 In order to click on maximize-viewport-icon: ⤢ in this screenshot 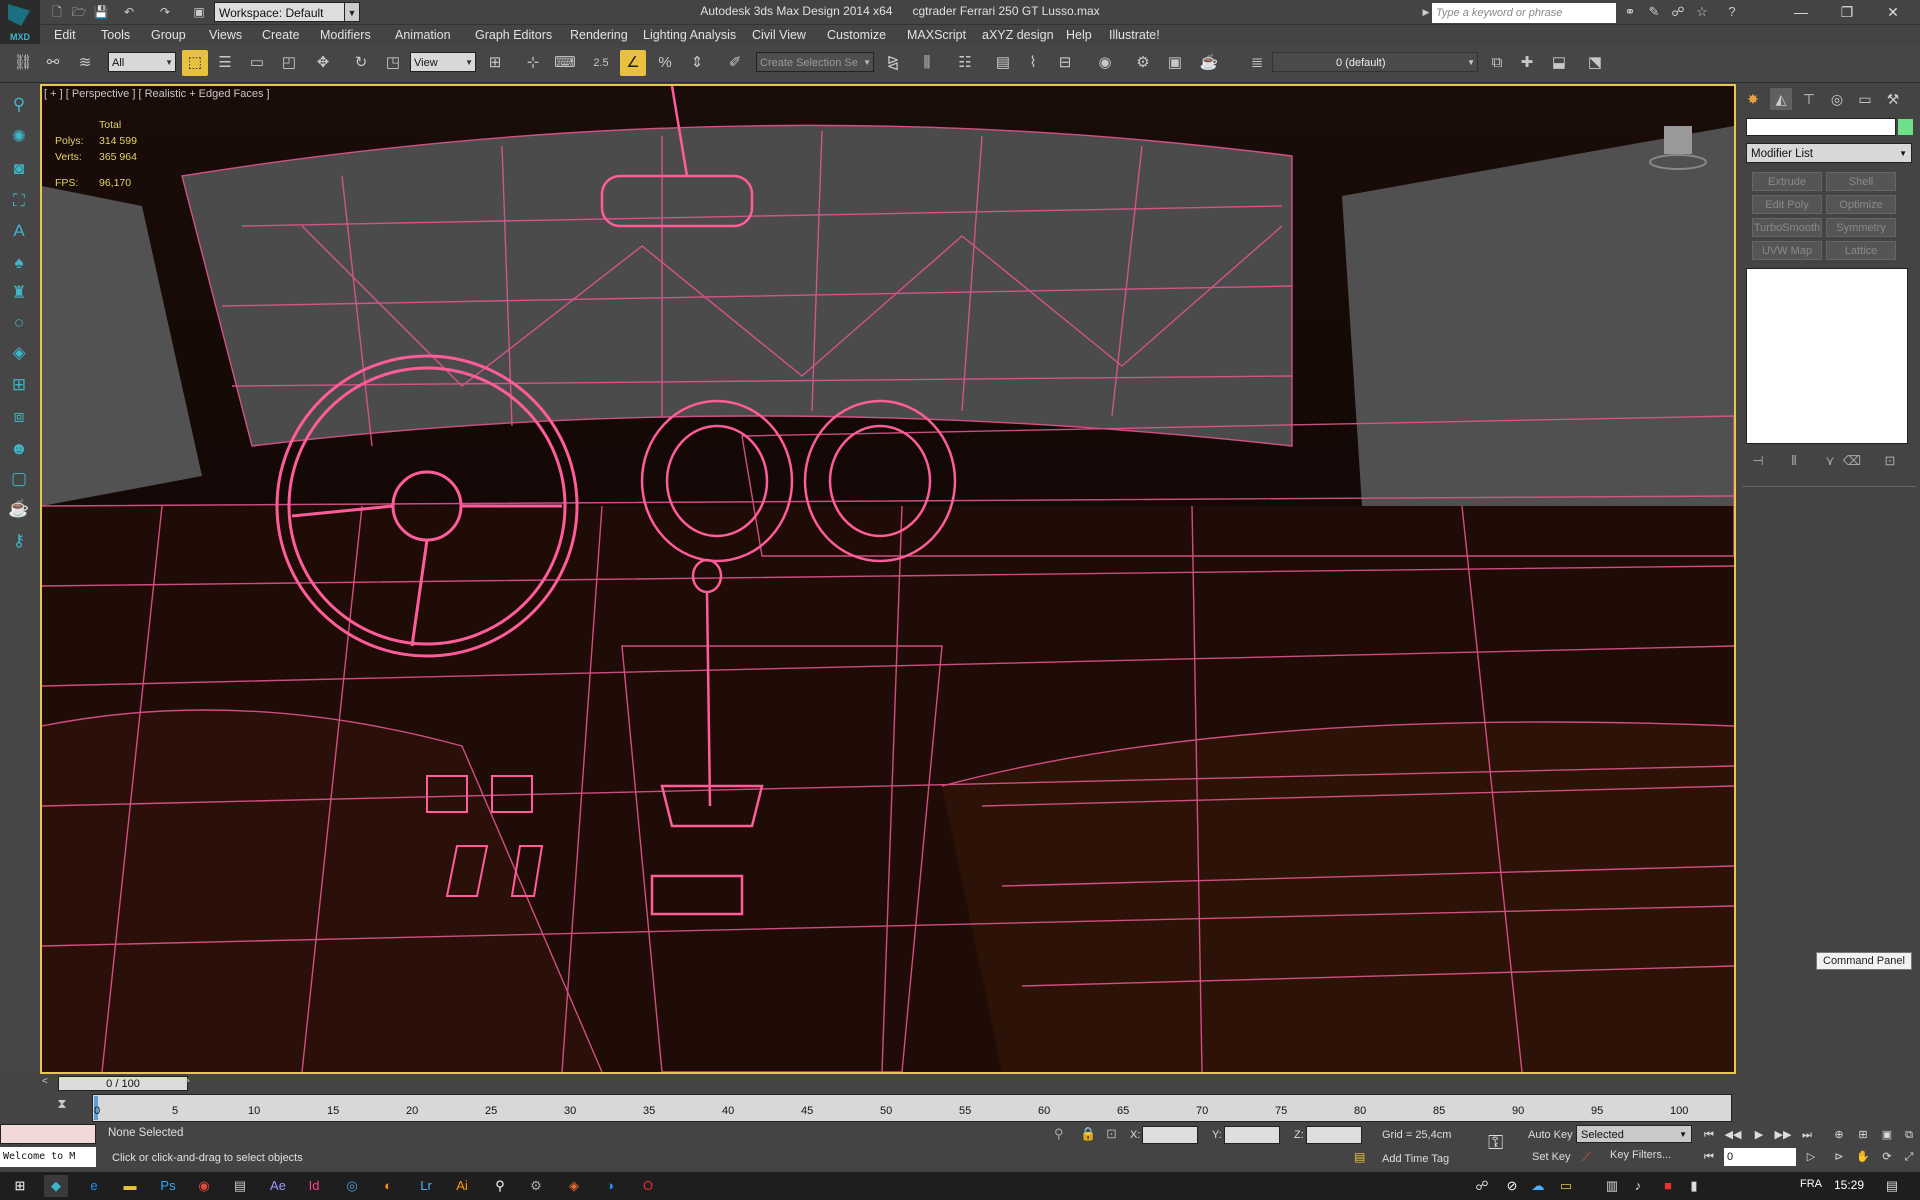, I will do `click(1909, 1157)`.